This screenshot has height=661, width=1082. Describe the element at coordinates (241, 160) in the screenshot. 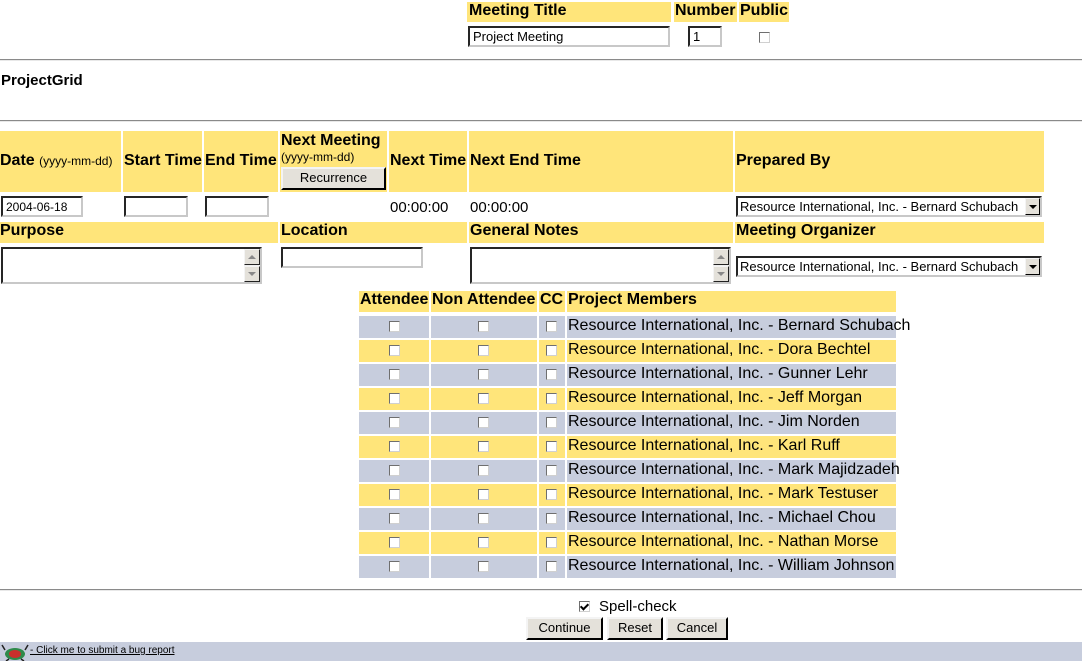

I see `end-time-label: End Time` at that location.